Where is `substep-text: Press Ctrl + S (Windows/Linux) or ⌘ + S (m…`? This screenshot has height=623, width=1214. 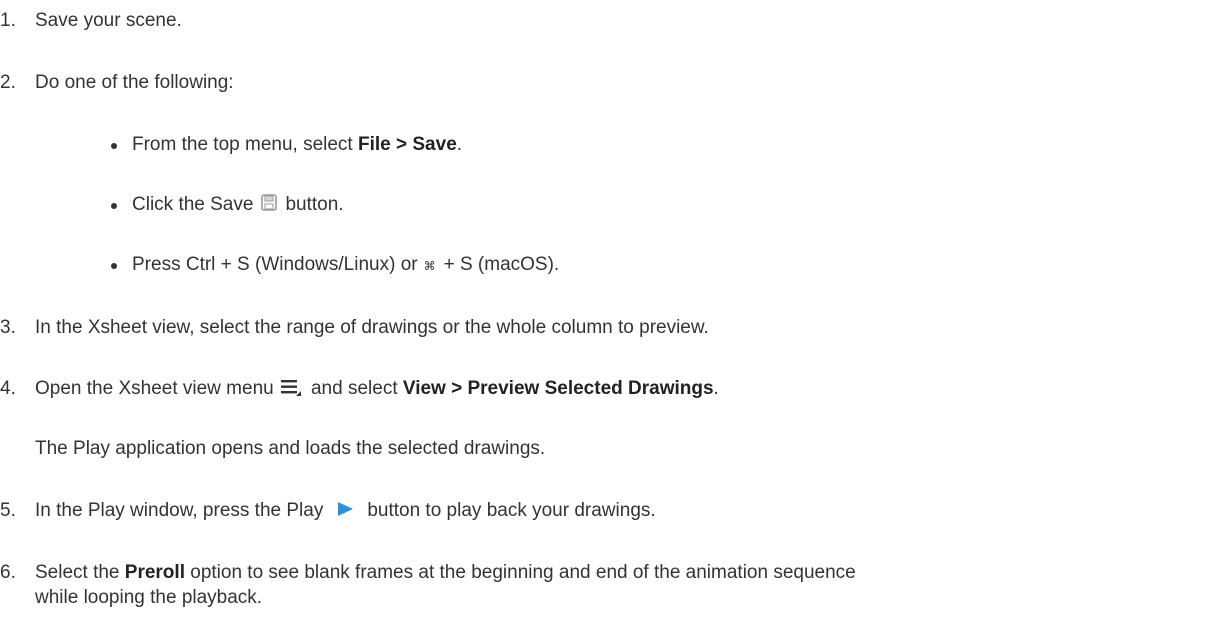
substep-text: Press Ctrl + S (Windows/Linux) or ⌘ + S (m… is located at coordinates (345, 265).